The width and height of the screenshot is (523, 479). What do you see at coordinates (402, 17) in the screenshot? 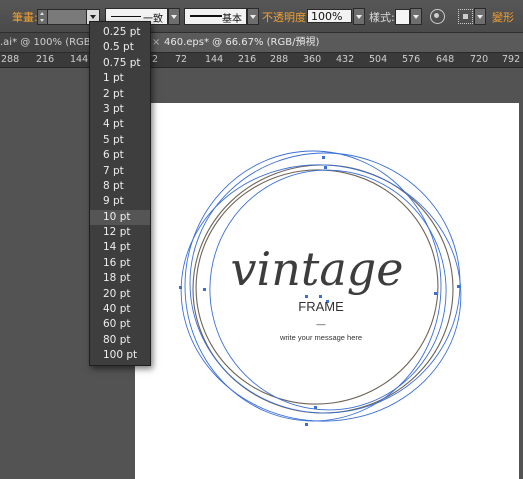
I see `graphic-style-swatch` at bounding box center [402, 17].